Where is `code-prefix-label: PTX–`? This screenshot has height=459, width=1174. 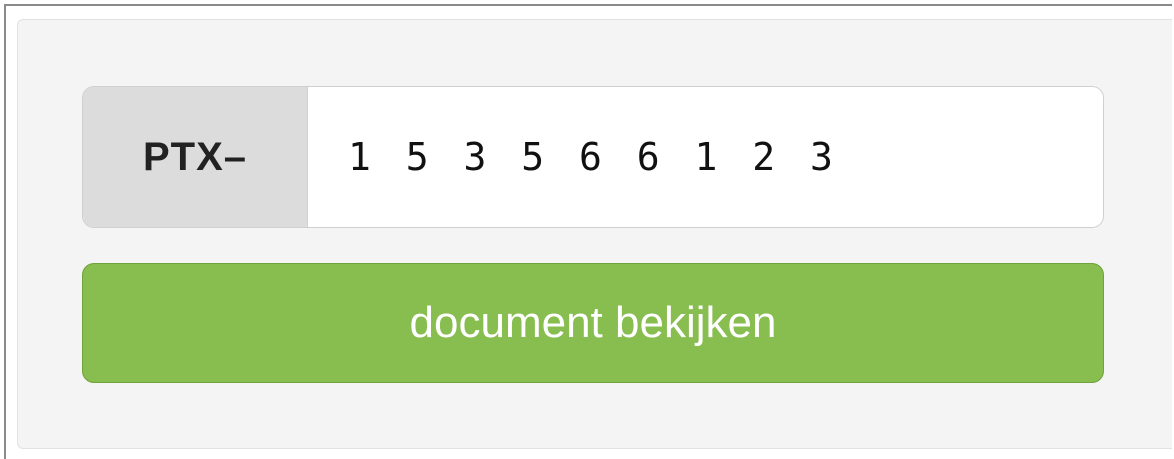 code-prefix-label: PTX– is located at coordinates (195, 157).